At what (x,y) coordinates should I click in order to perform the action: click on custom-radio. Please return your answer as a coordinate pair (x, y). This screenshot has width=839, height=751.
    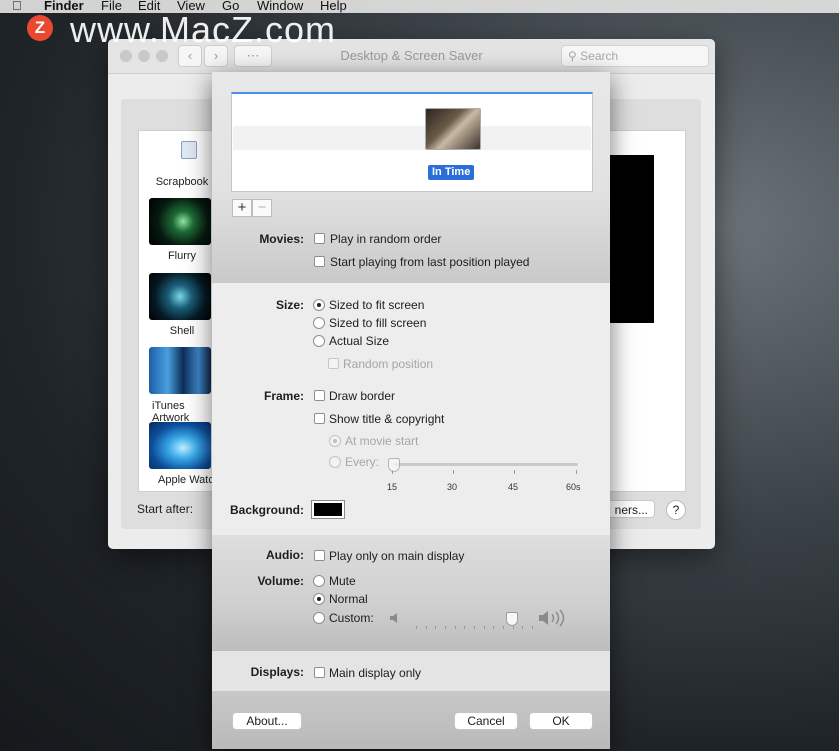
    Looking at the image, I should click on (319, 618).